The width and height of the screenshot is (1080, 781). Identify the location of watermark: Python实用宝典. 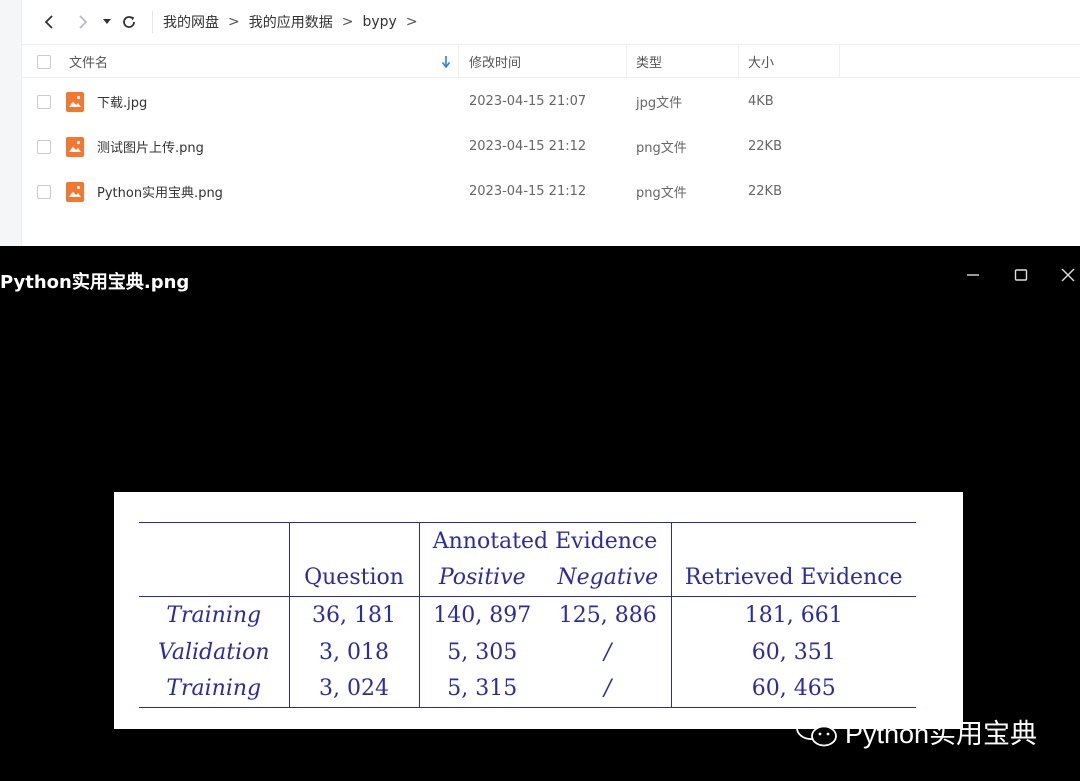
(916, 731).